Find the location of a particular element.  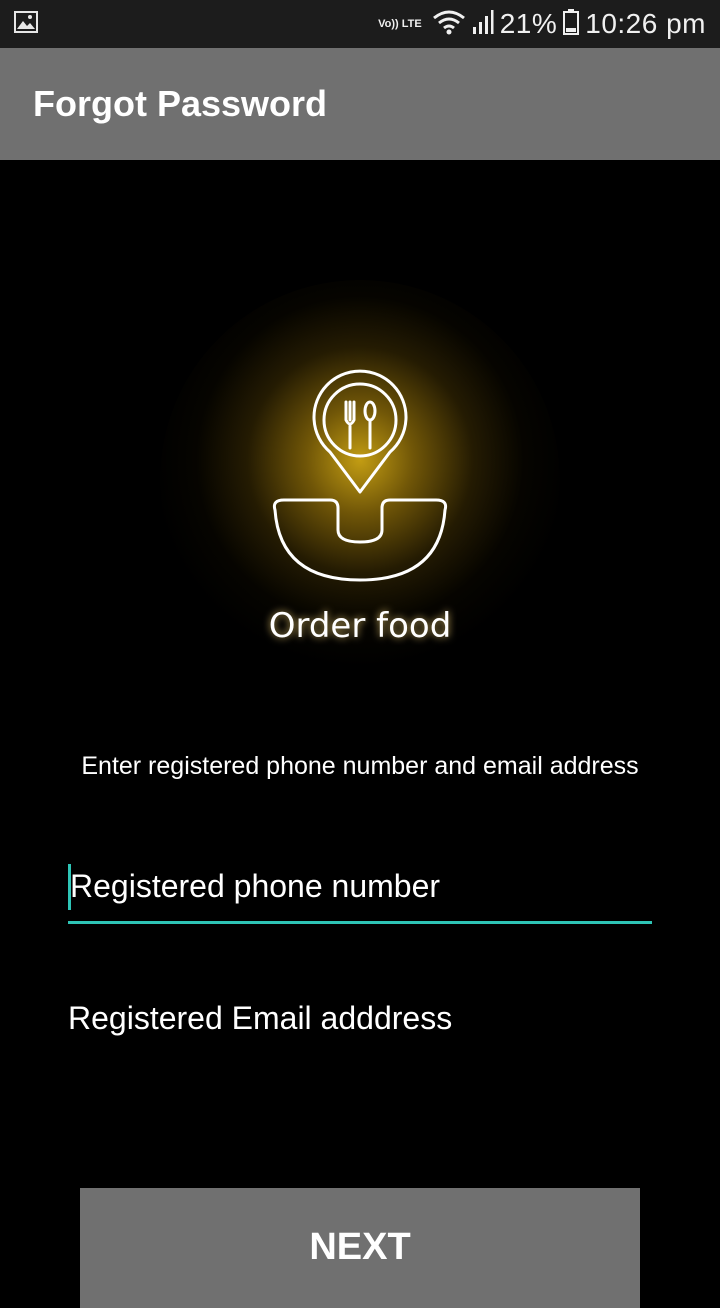

battery-percent: 21% is located at coordinates (528, 23).